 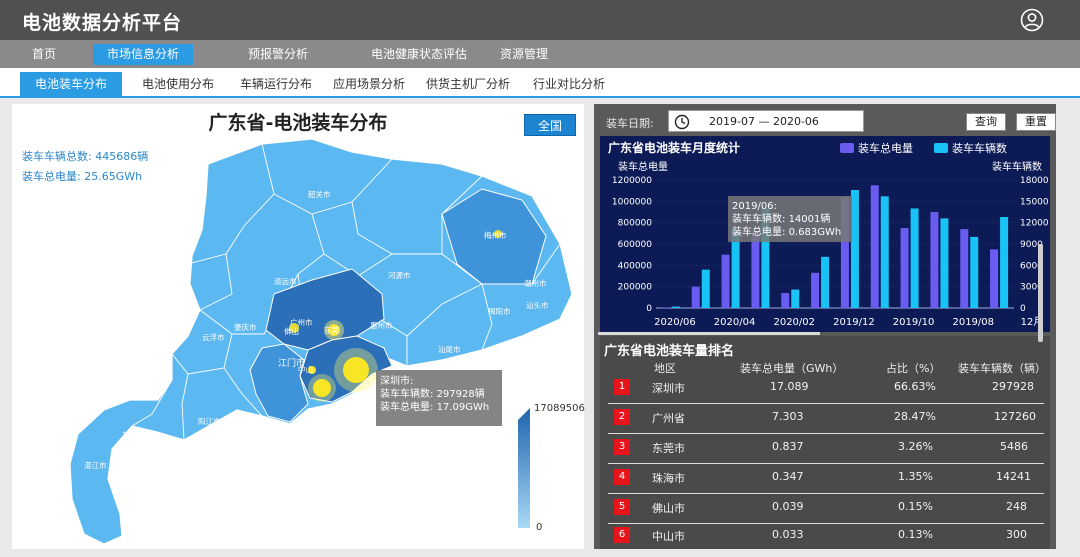 What do you see at coordinates (826, 479) in the screenshot?
I see `table-row: 4 珠海市 0.347 1.35% 14241` at bounding box center [826, 479].